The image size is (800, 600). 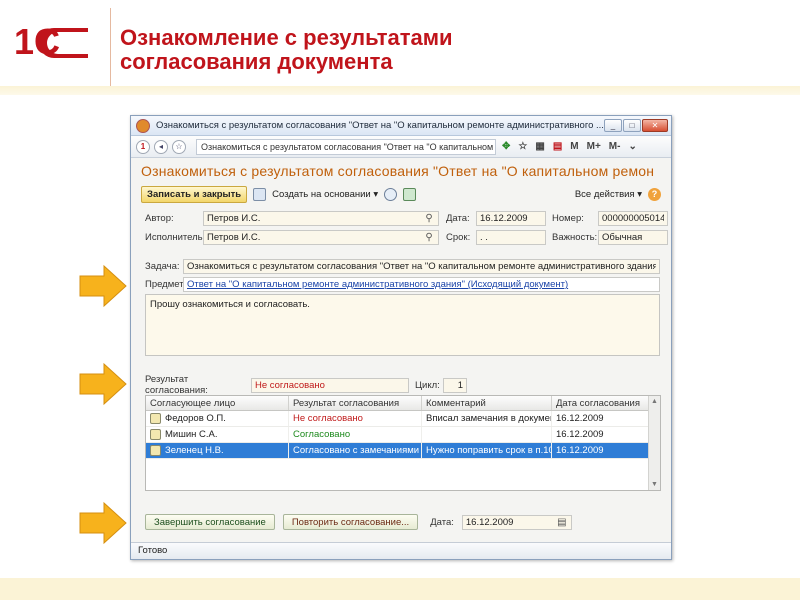 I want to click on date-label: Дата:, so click(x=458, y=218).